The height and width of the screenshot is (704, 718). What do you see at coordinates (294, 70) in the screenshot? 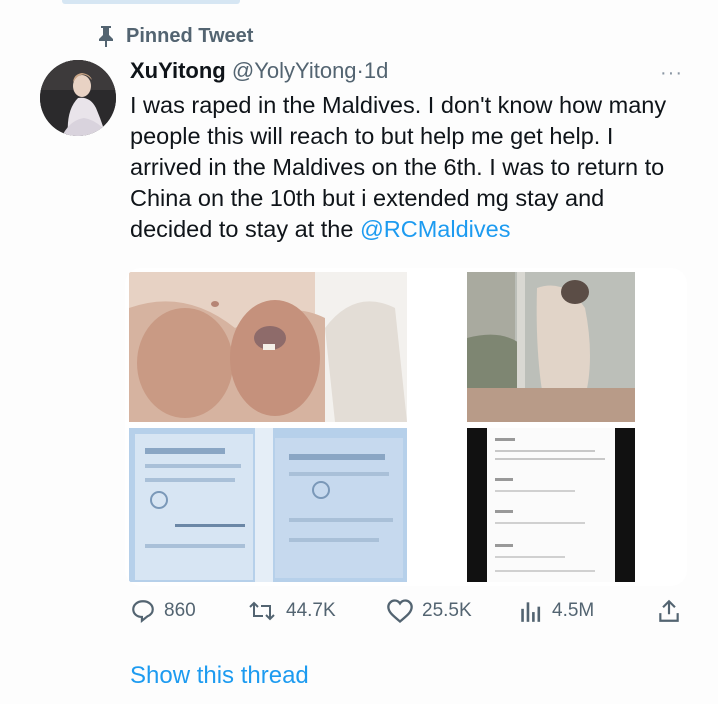
I see `author-handle: @YolyYitong` at bounding box center [294, 70].